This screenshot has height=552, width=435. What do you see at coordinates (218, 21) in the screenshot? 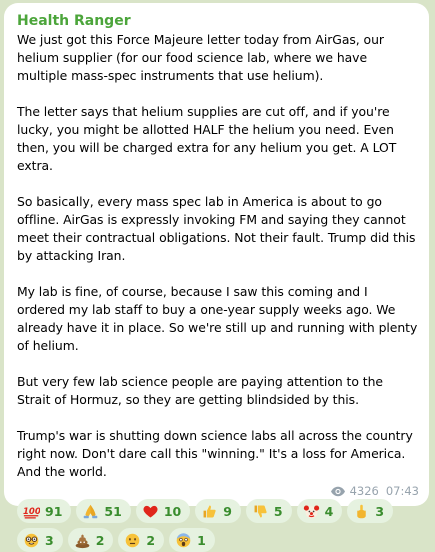
I see `author-name: Health Ranger` at bounding box center [218, 21].